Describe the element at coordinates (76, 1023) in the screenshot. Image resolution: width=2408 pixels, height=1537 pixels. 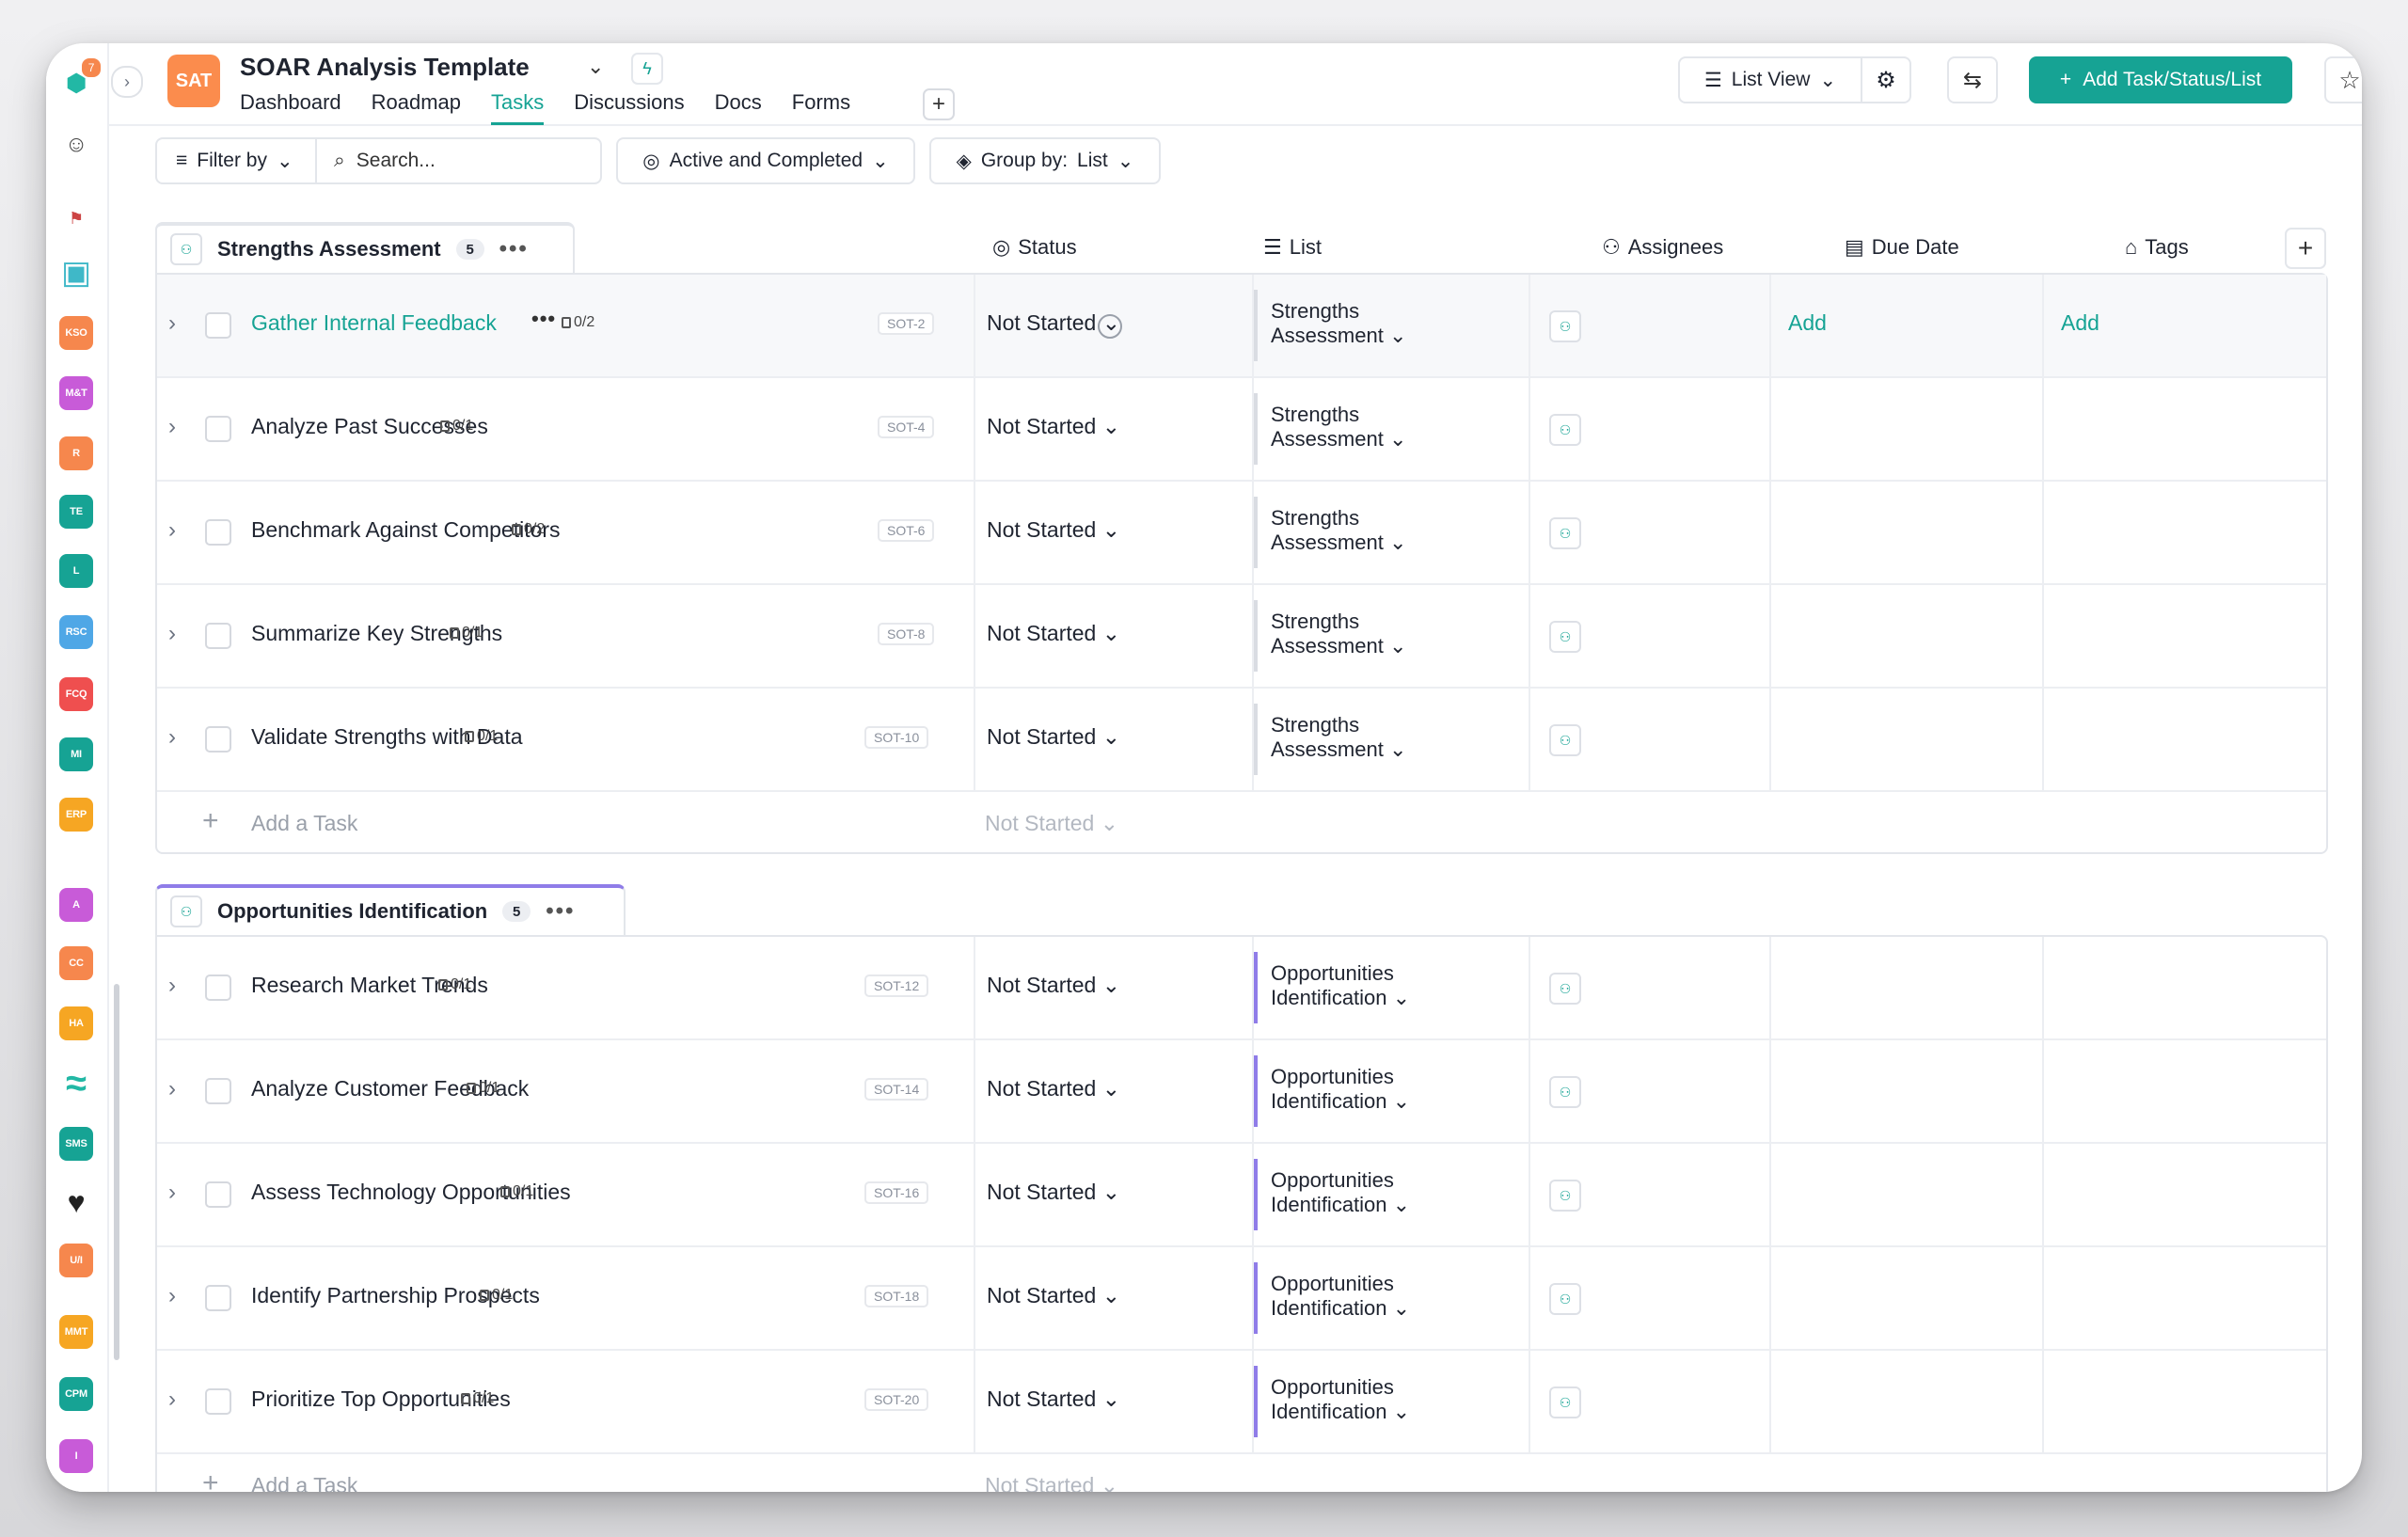
I see `workspace-ha-button: HA` at that location.